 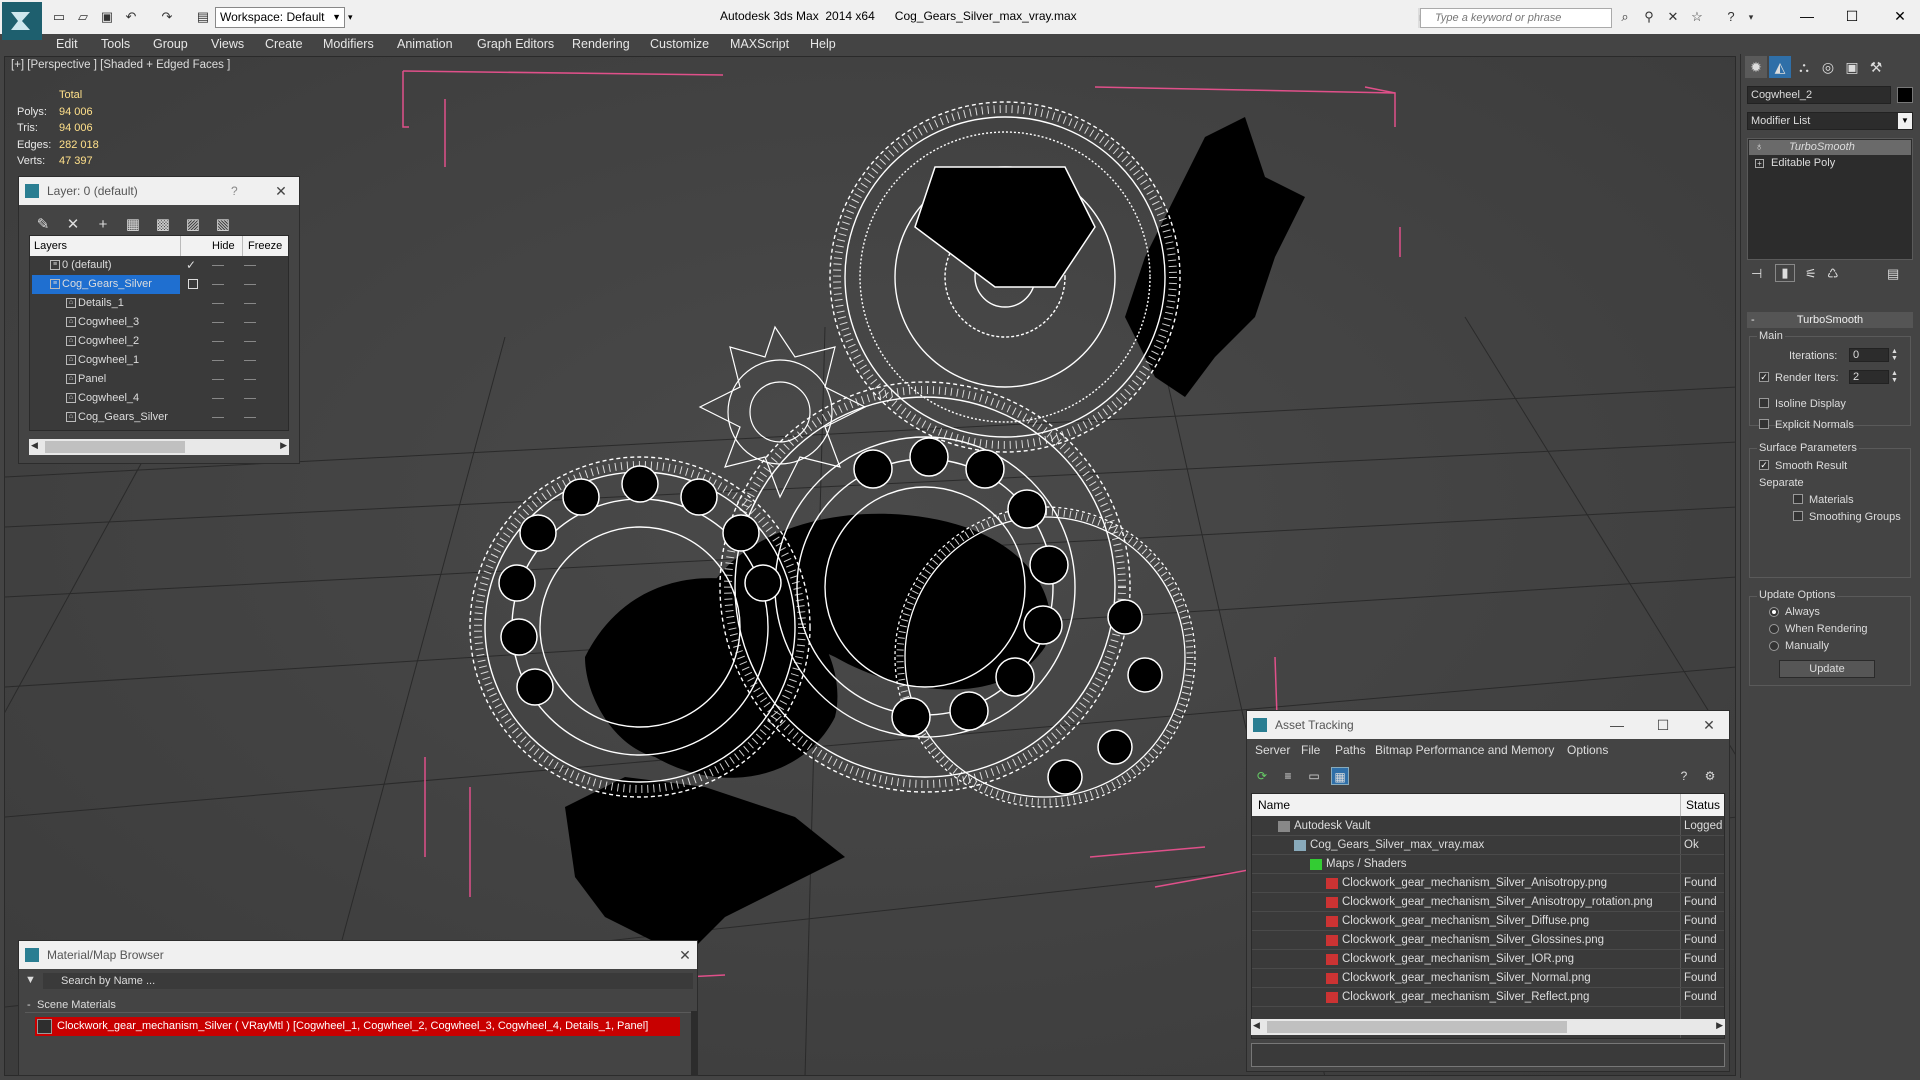 What do you see at coordinates (1488, 725) in the screenshot?
I see `asset-tracking-titlebar: Asset Tracking — ☐ ✕` at bounding box center [1488, 725].